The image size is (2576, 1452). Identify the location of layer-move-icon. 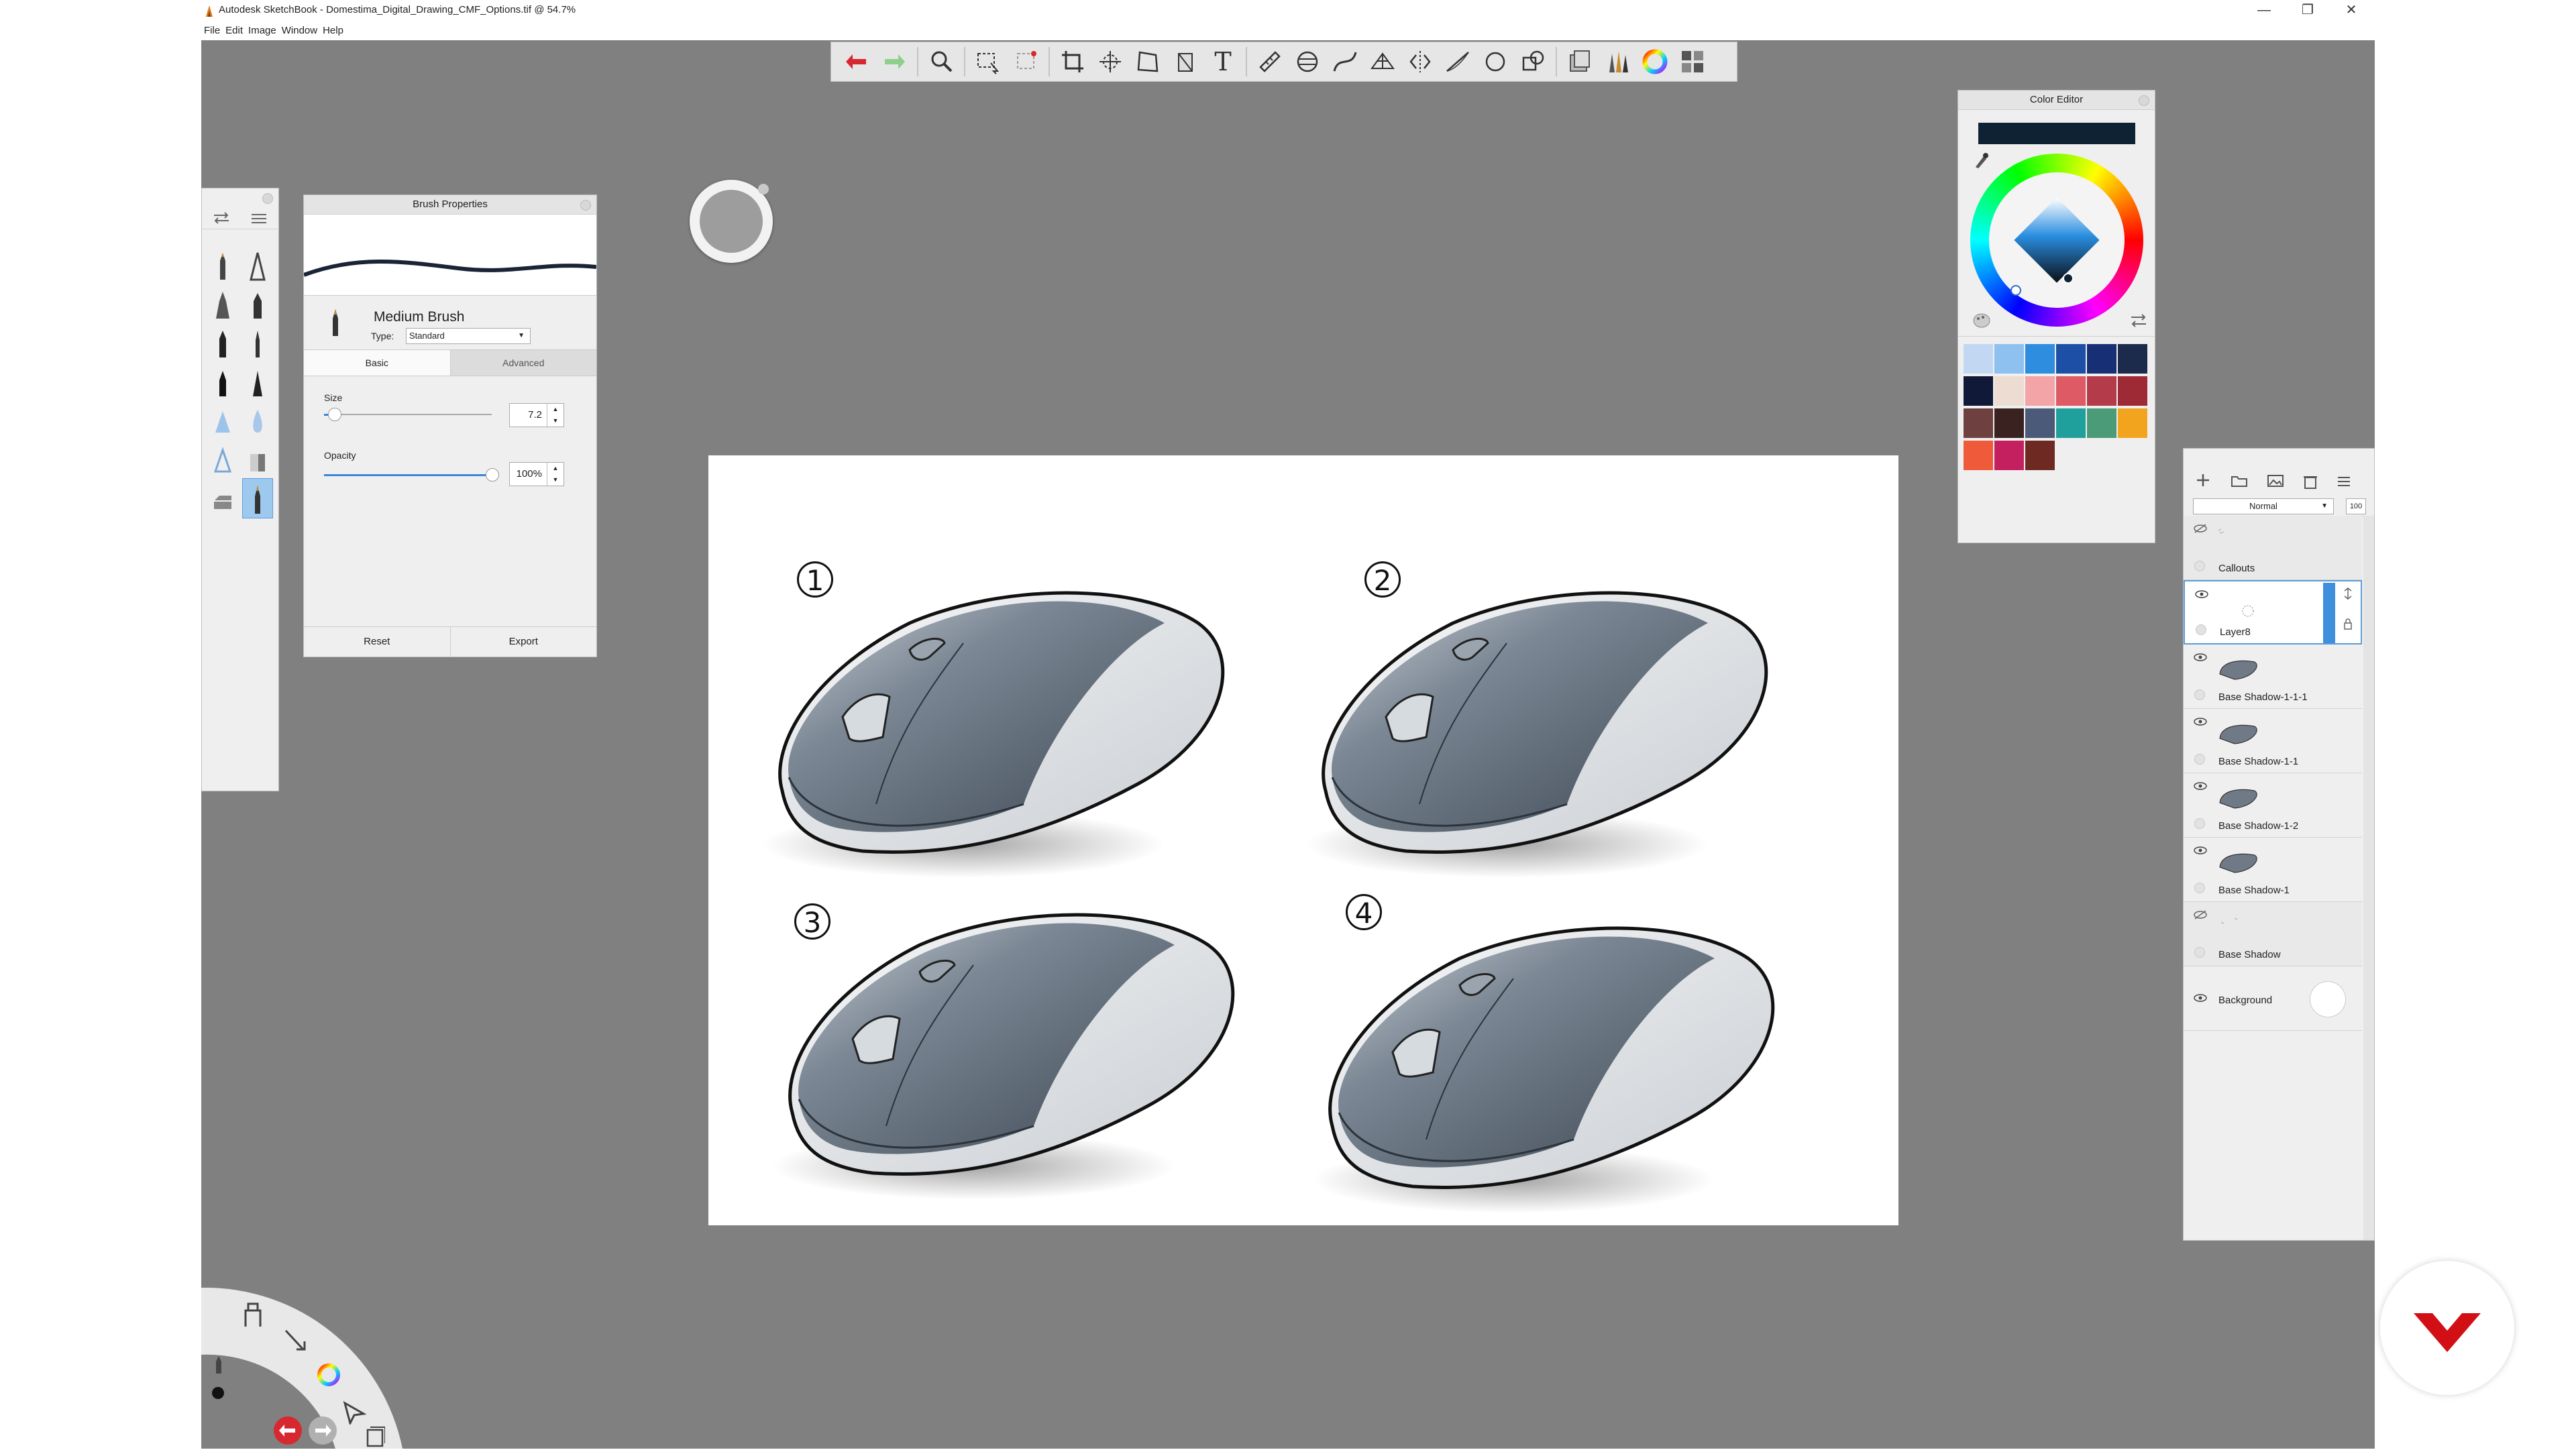
(2348, 593).